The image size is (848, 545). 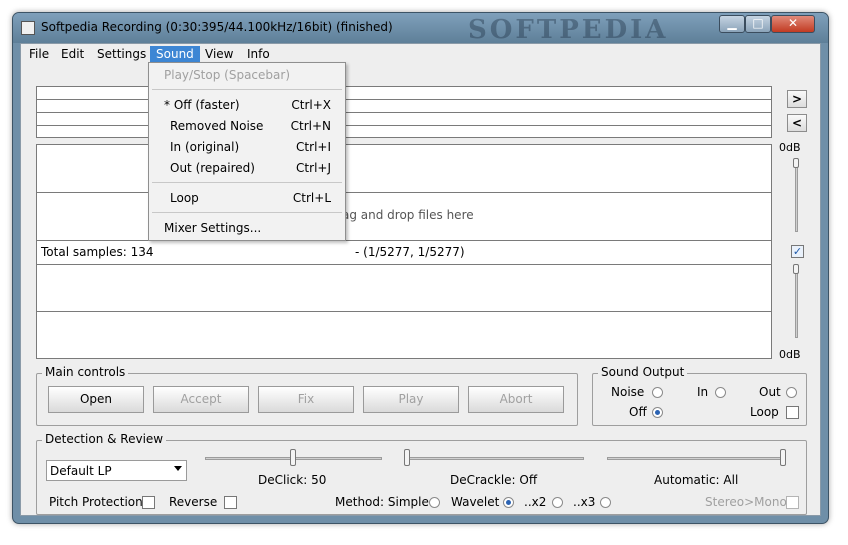 I want to click on in-label: In, so click(x=703, y=392).